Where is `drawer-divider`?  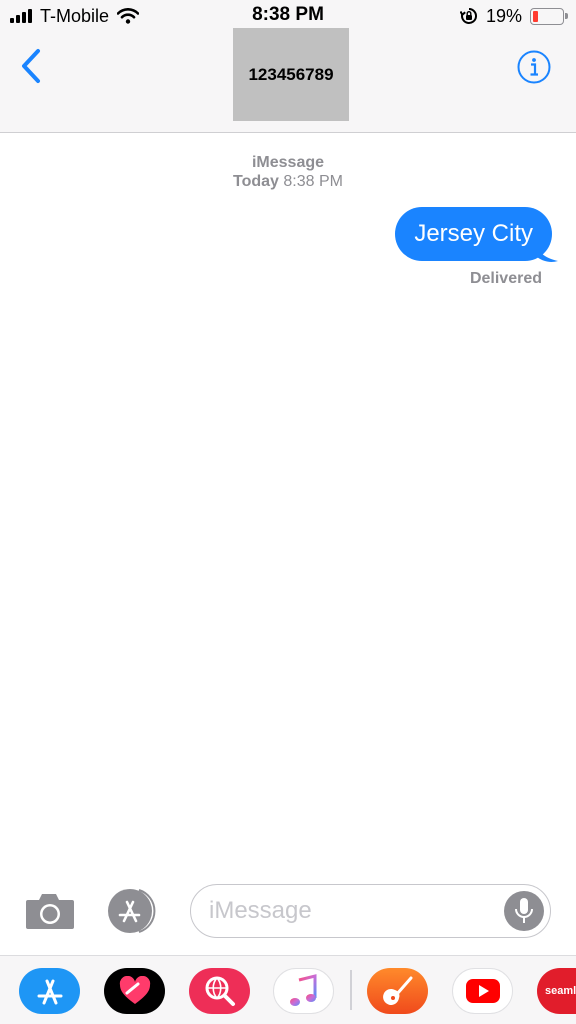
drawer-divider is located at coordinates (351, 990).